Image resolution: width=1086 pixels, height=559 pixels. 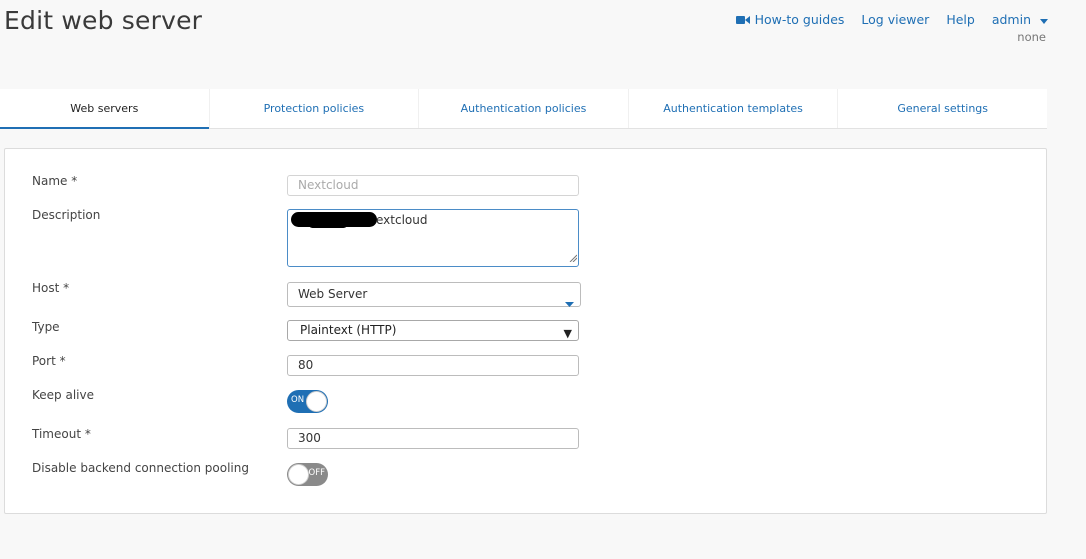 What do you see at coordinates (895, 19) in the screenshot?
I see `log-viewer-link: Log viewer` at bounding box center [895, 19].